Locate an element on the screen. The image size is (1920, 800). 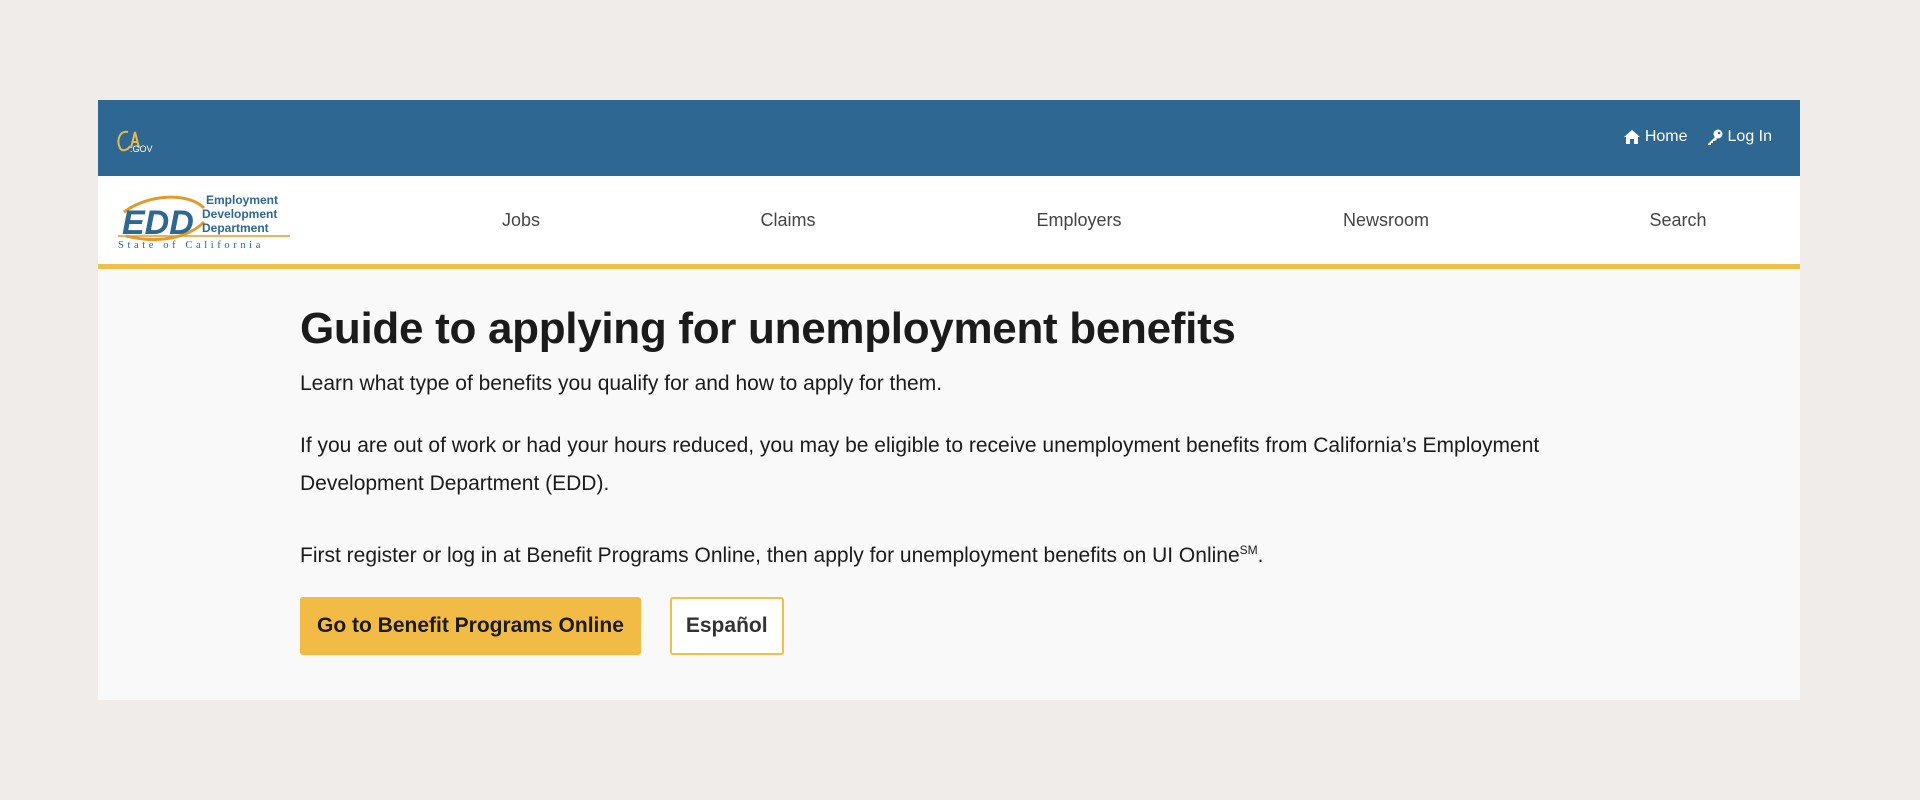
svg-text: Development is located at coordinates (239, 214).